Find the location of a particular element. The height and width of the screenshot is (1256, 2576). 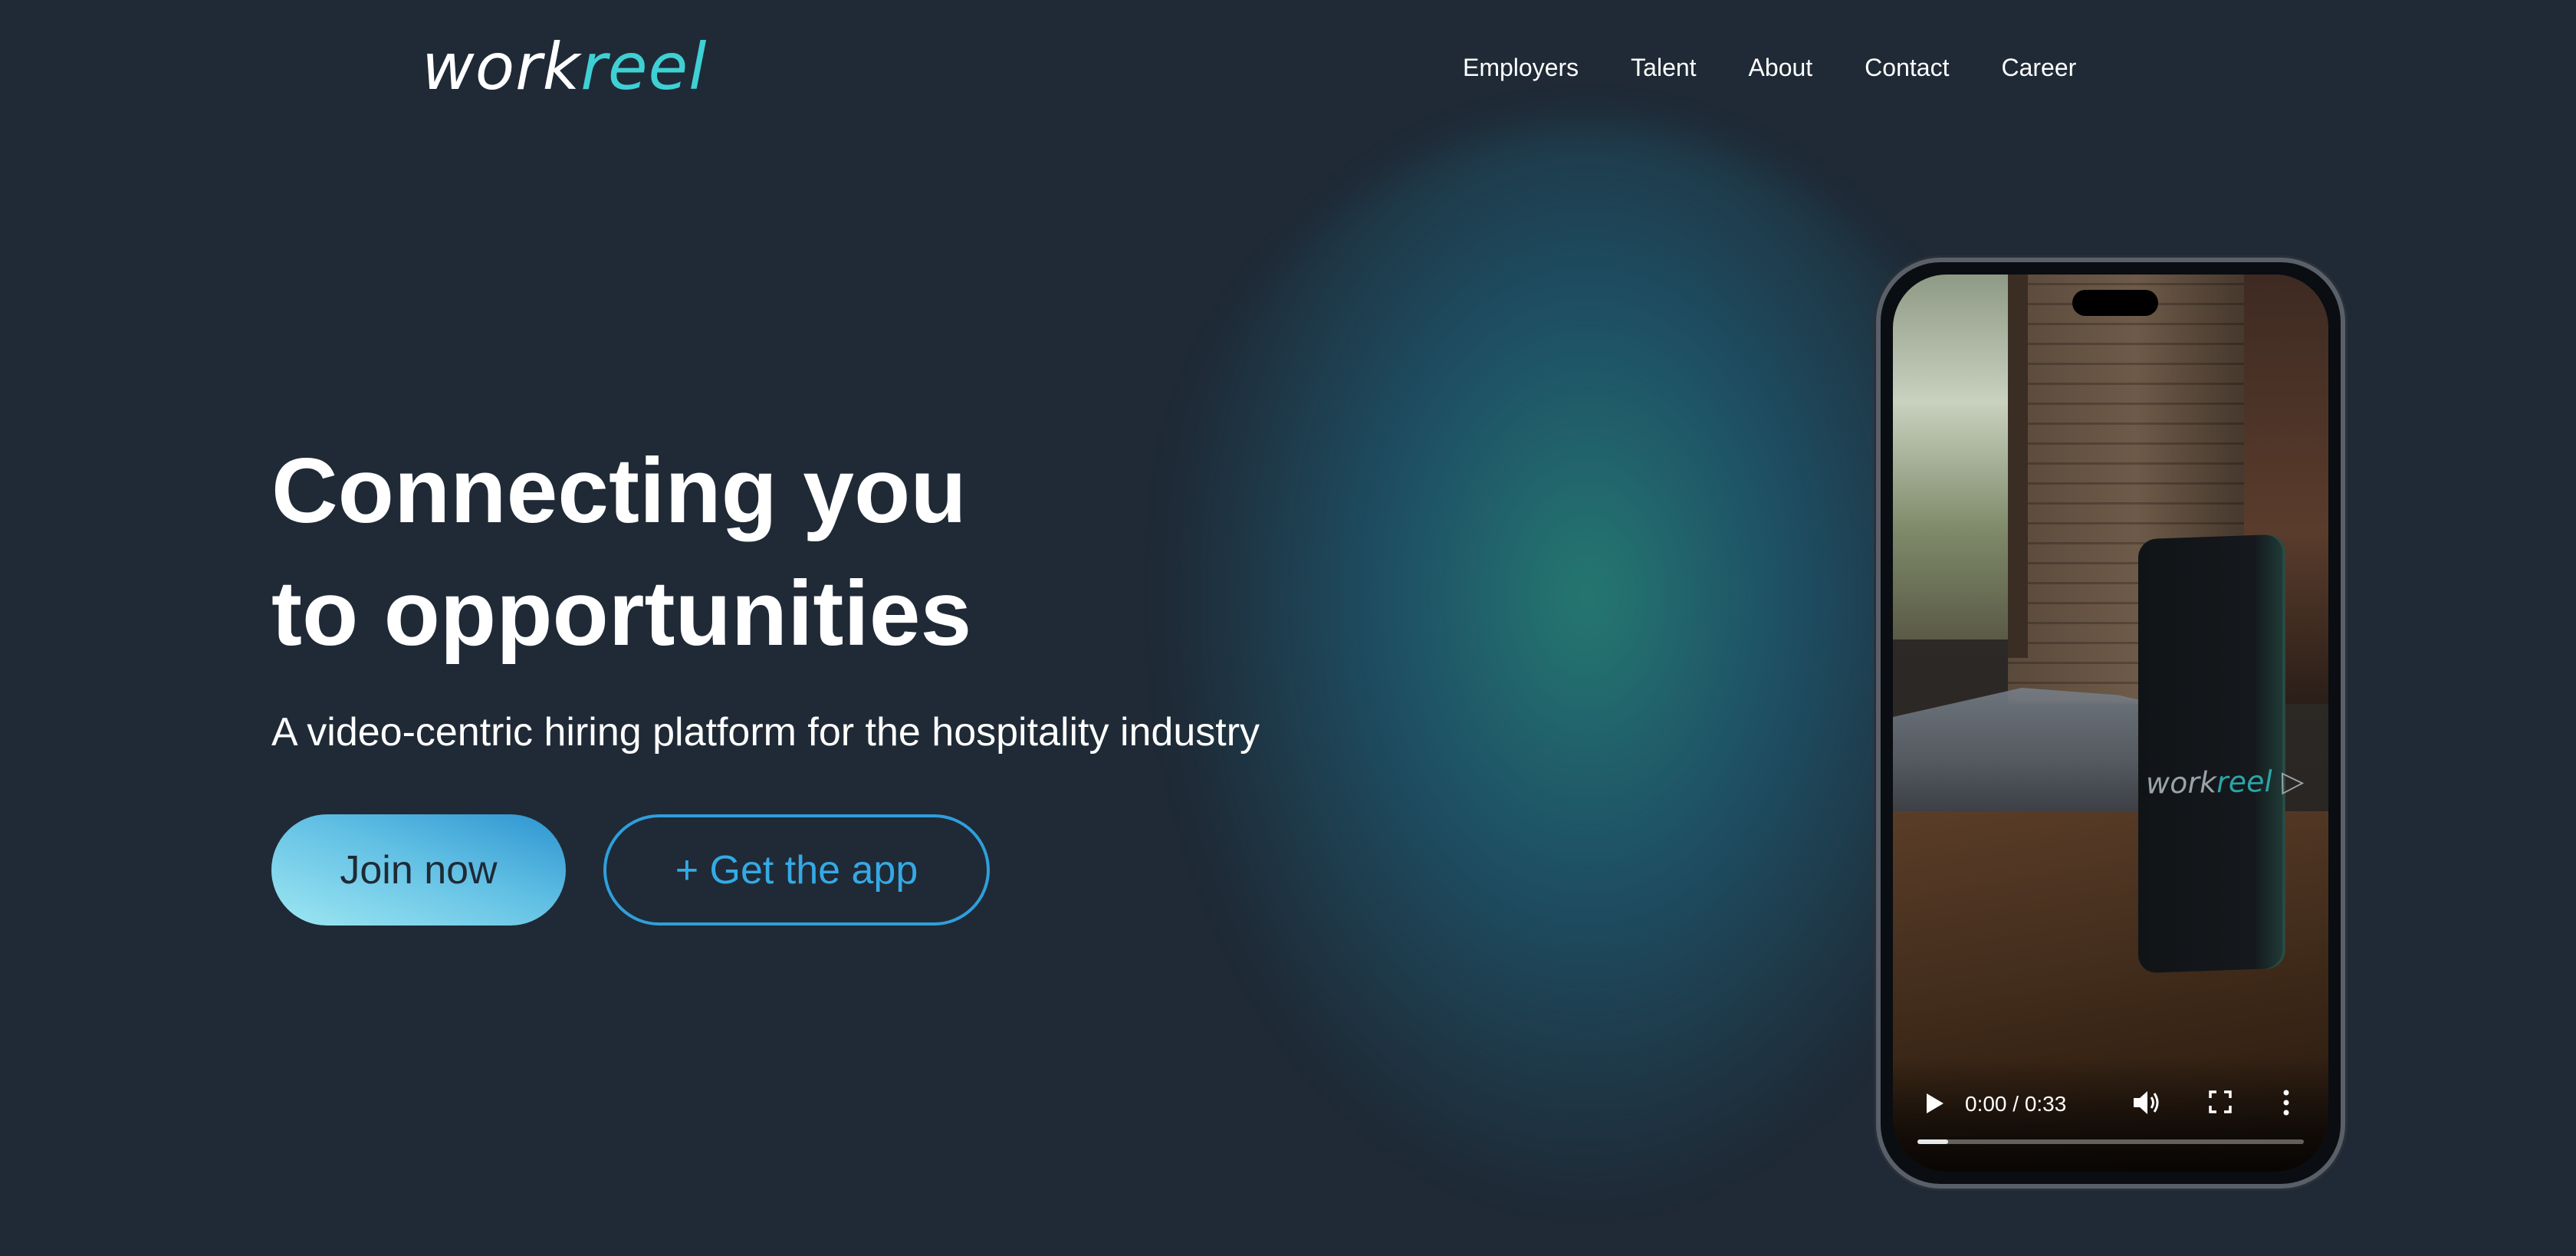

logo-text-work: work is located at coordinates (502, 67).